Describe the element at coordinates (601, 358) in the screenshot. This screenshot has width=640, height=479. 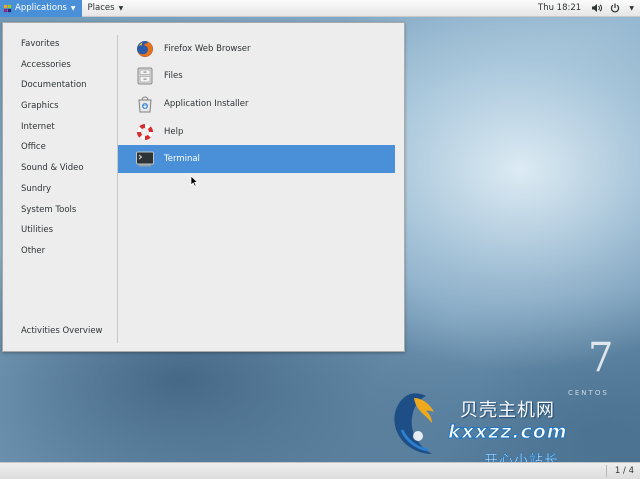
I see `os-version-mark: 7` at that location.